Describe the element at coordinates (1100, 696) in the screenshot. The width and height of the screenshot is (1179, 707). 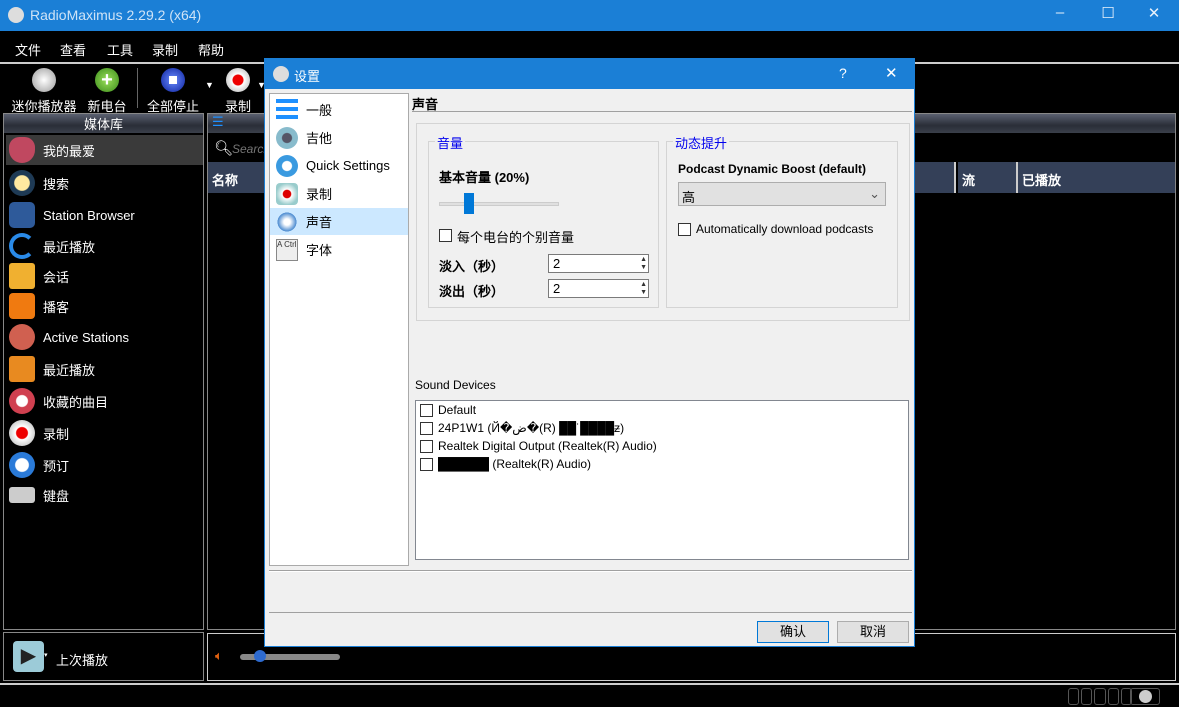
I see `level-meter` at that location.